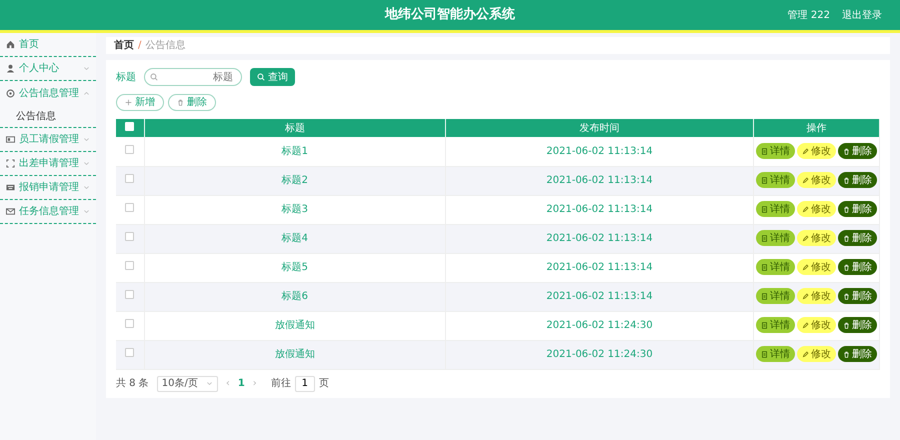 This screenshot has height=440, width=900. What do you see at coordinates (600, 128) in the screenshot?
I see `column-header: 发布时间` at bounding box center [600, 128].